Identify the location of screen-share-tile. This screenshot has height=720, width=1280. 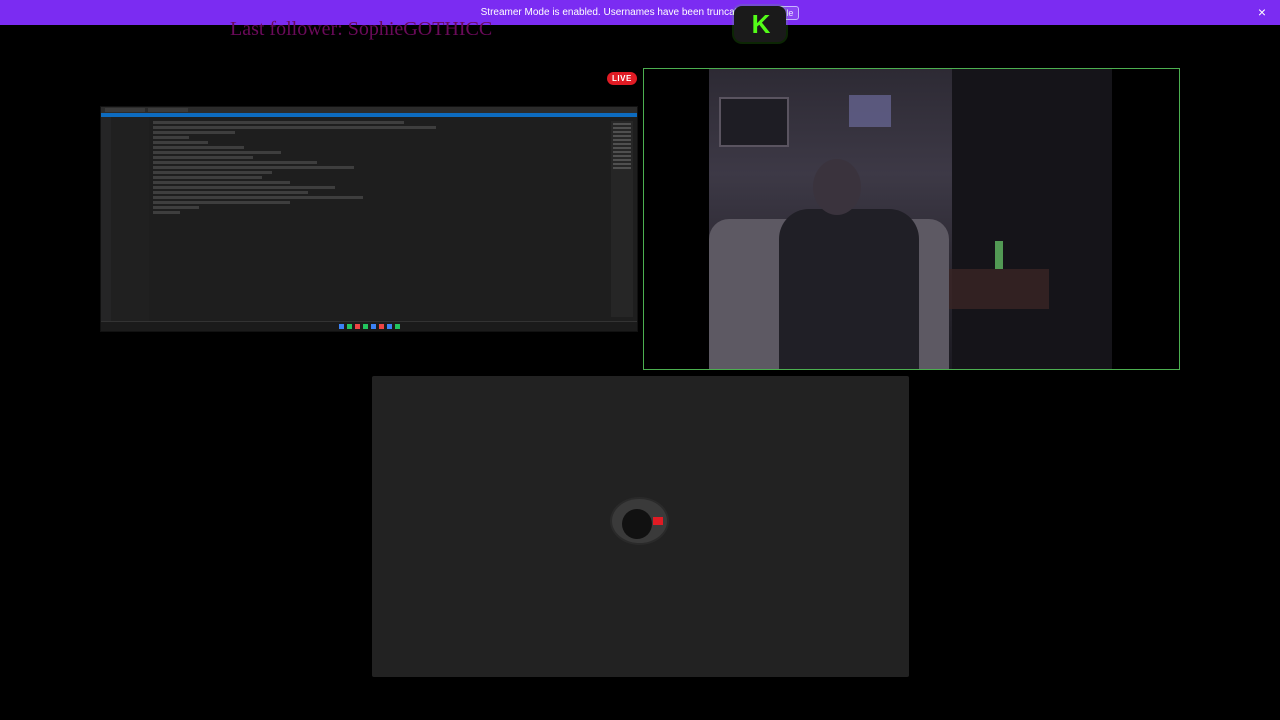
(369, 219).